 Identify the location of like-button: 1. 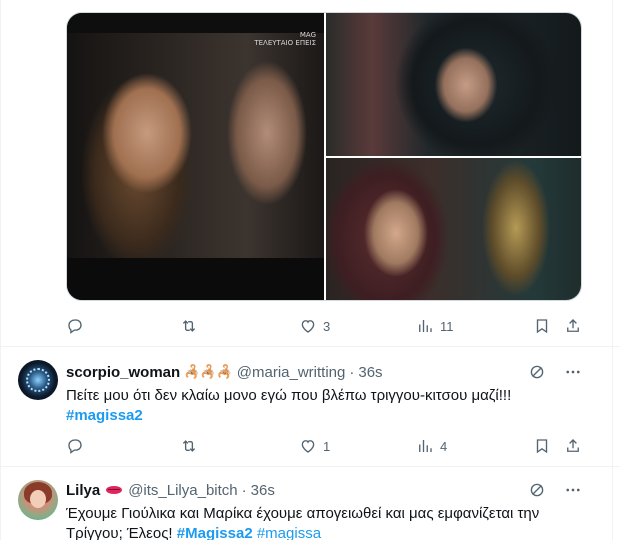
(314, 446).